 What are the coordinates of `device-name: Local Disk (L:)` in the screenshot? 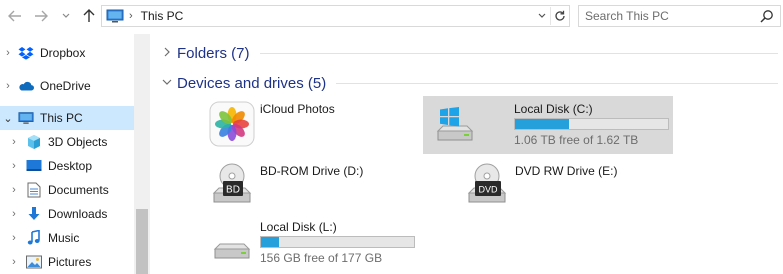 It's located at (298, 227).